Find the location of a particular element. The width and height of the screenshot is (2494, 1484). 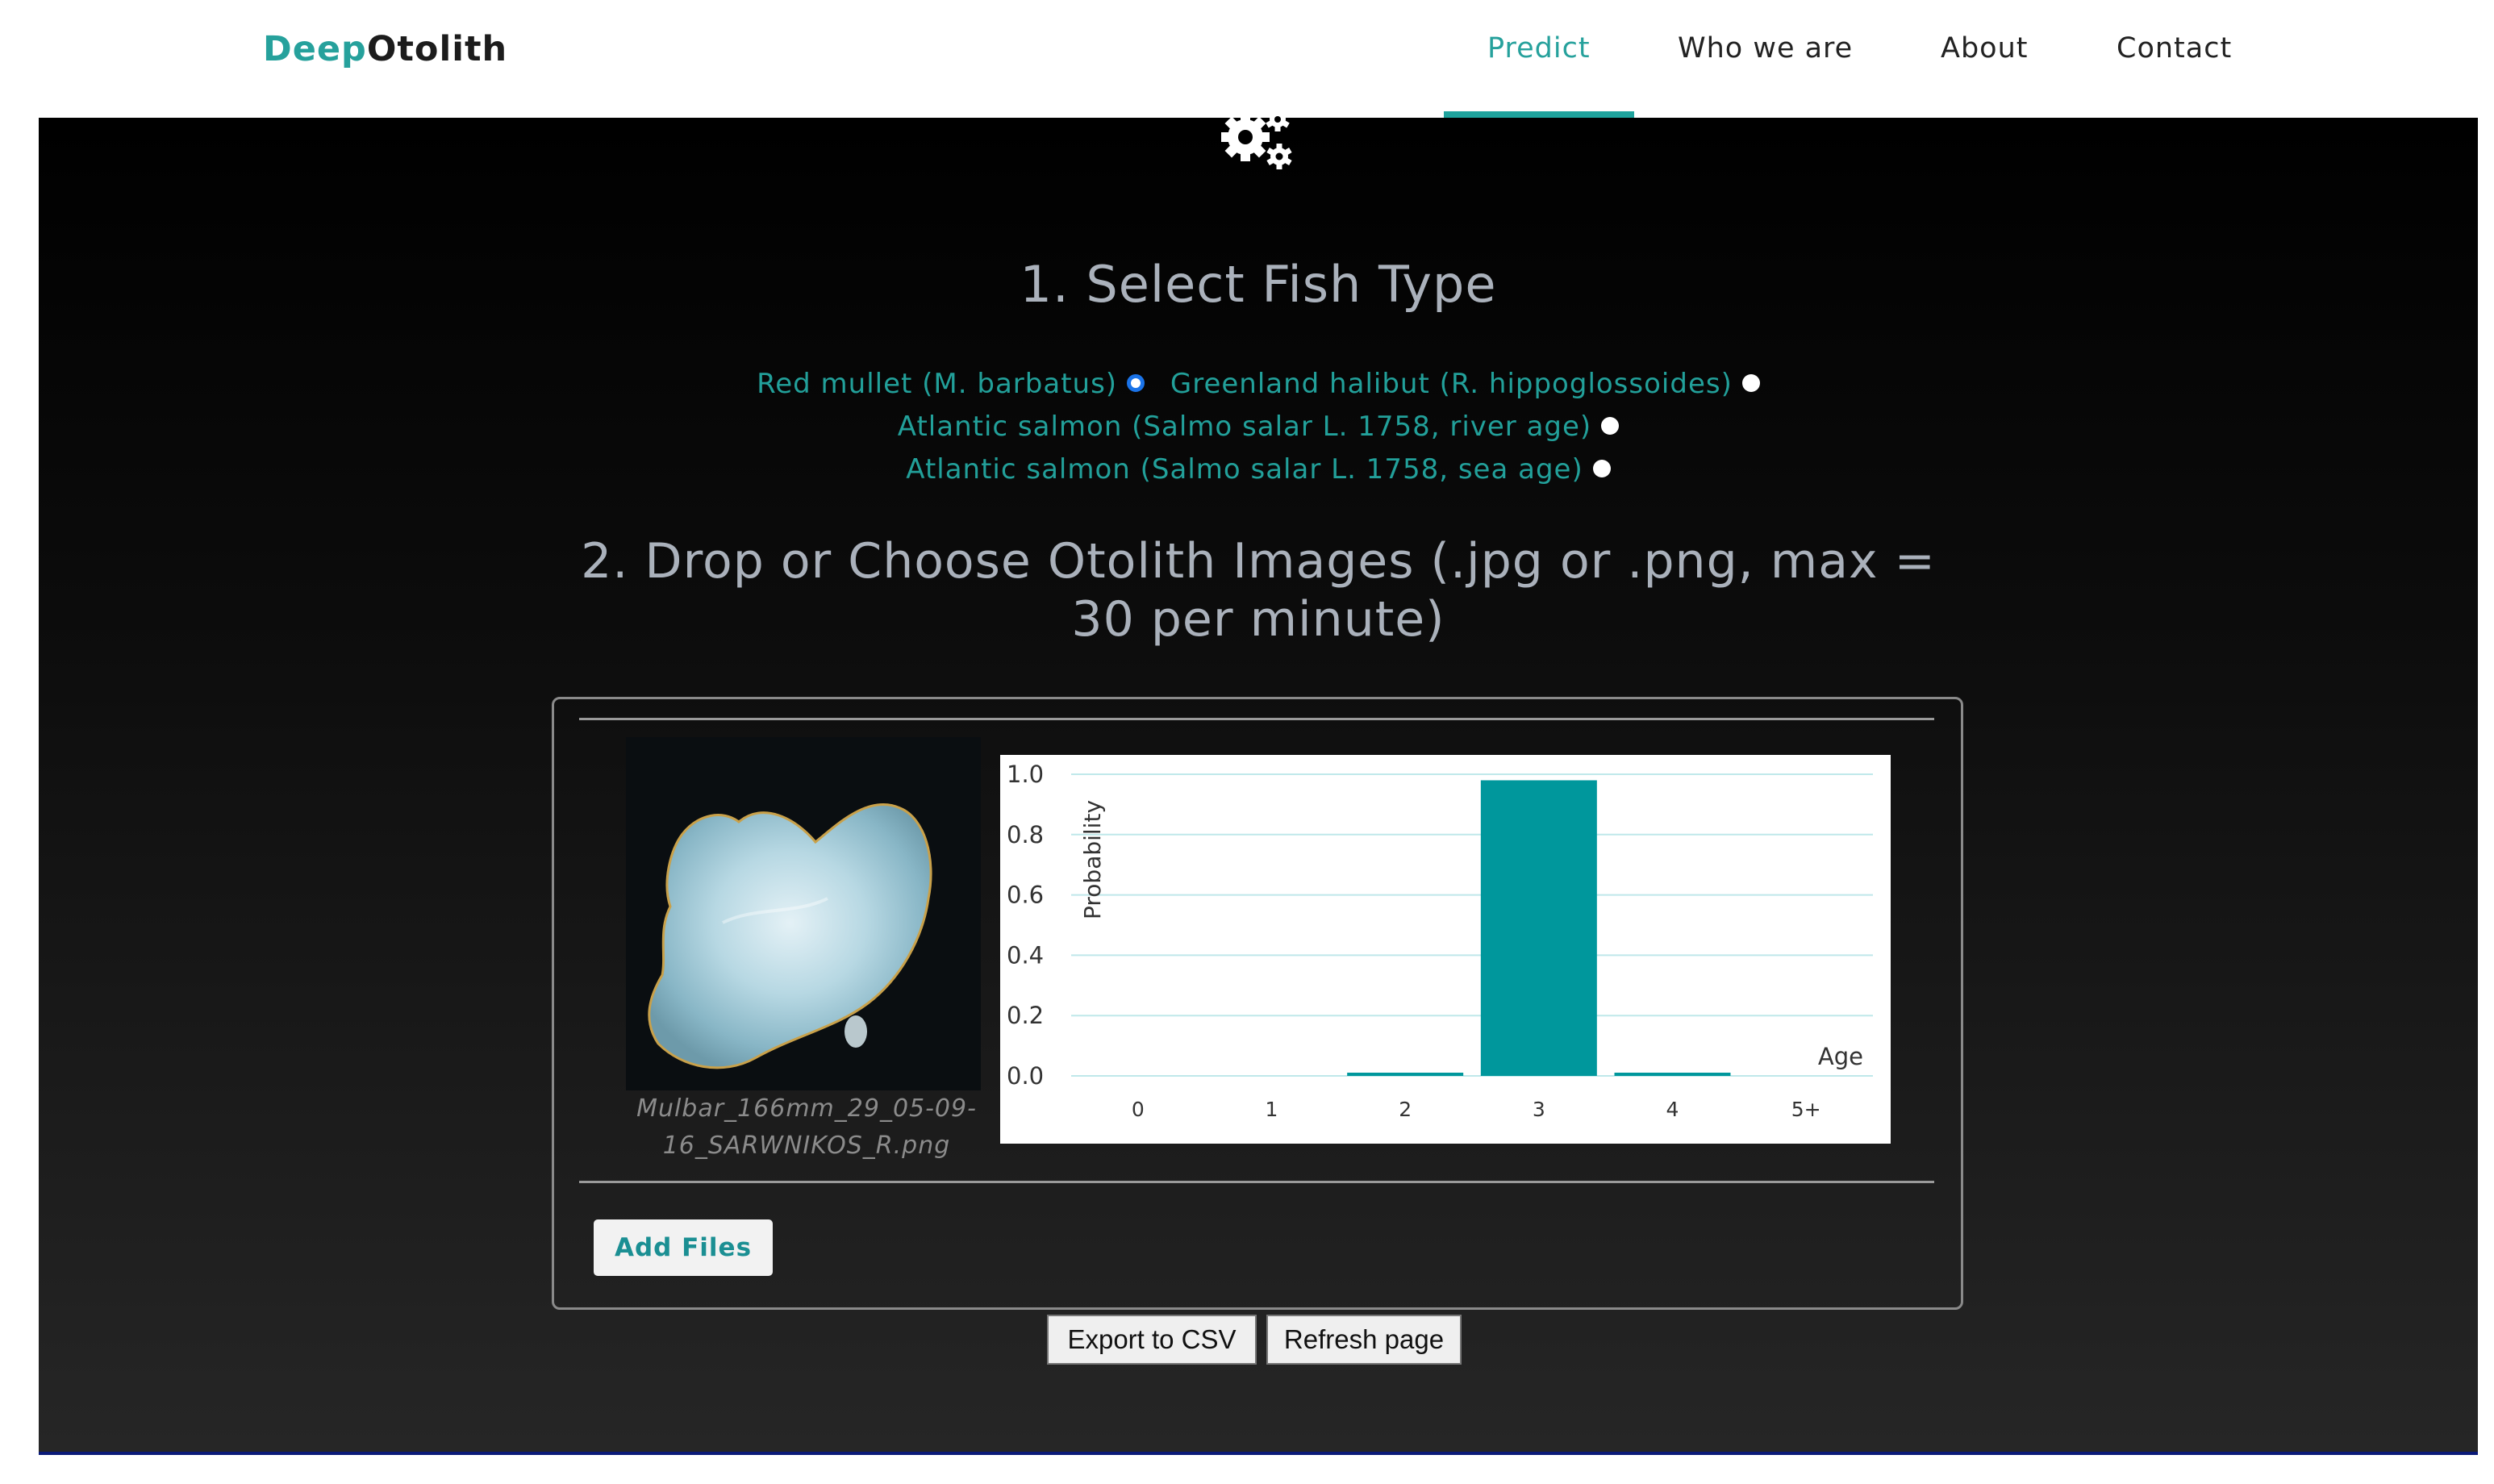

chart-x-tick-label: 2 is located at coordinates (1405, 1109).